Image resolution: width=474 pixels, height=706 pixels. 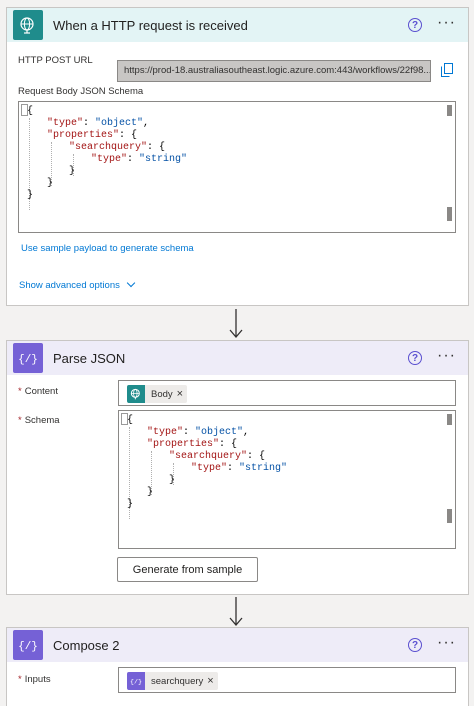 I want to click on http-trigger-title: When a HTTP request is received, so click(x=150, y=25).